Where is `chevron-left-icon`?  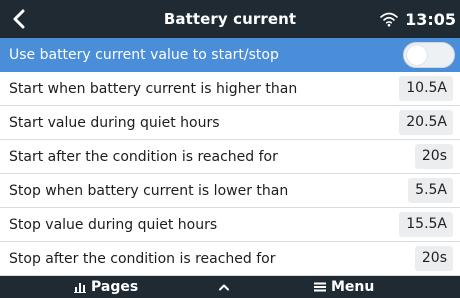
chevron-left-icon is located at coordinates (19, 19).